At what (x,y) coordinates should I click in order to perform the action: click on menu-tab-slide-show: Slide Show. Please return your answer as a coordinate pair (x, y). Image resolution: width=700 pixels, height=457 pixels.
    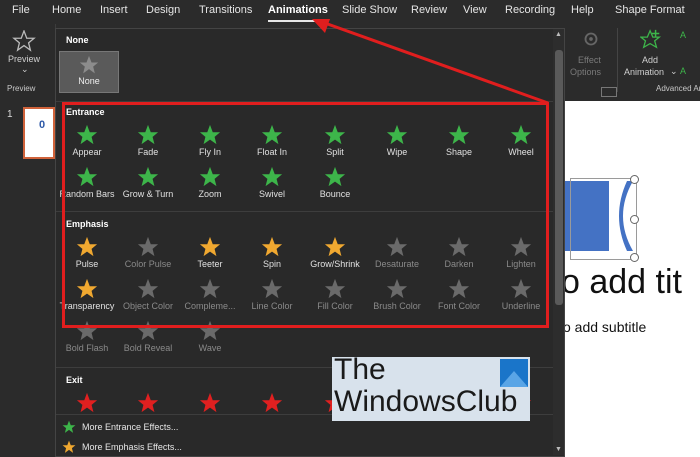
    Looking at the image, I should click on (369, 10).